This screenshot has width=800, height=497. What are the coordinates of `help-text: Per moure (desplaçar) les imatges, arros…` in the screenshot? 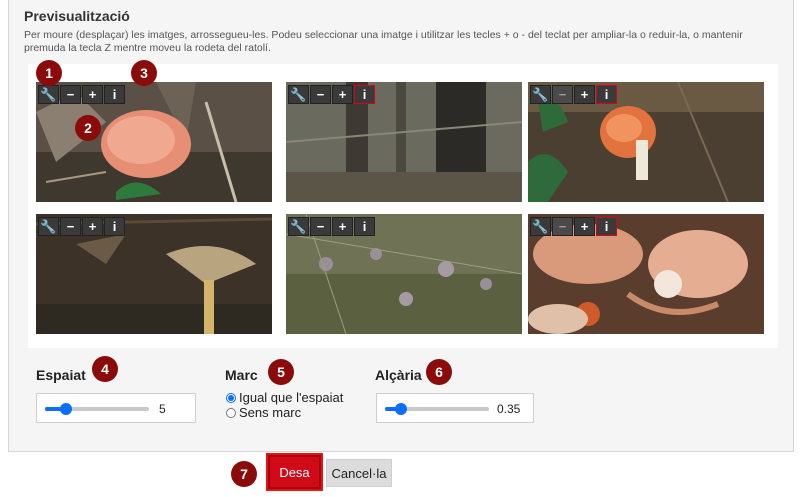 It's located at (383, 41).